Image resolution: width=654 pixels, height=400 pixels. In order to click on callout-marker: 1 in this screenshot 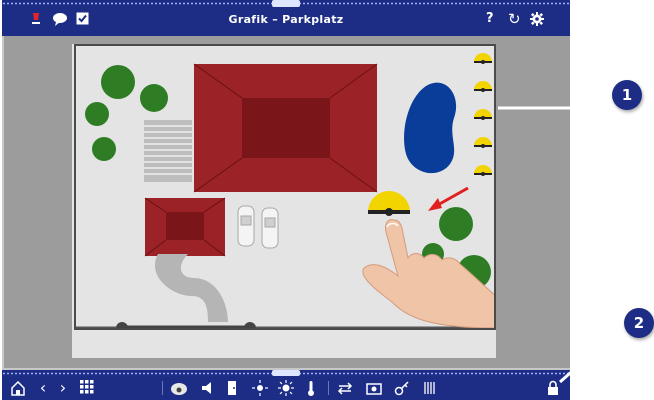, I will do `click(627, 95)`.